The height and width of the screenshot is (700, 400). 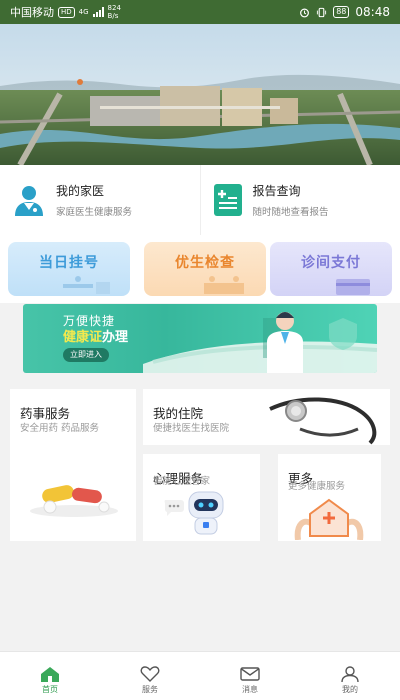 I want to click on tab-messages: 消息, so click(x=250, y=676).